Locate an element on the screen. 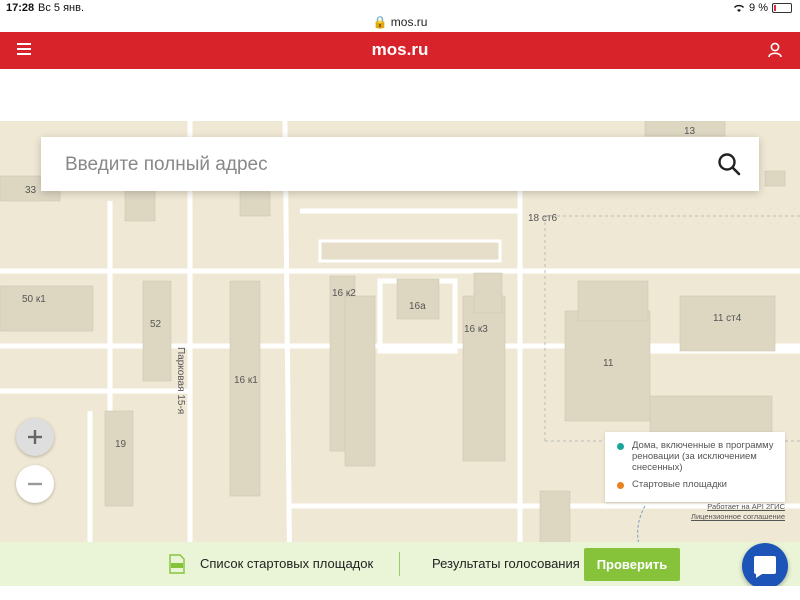 The width and height of the screenshot is (800, 600). orange-dot-icon is located at coordinates (620, 485).